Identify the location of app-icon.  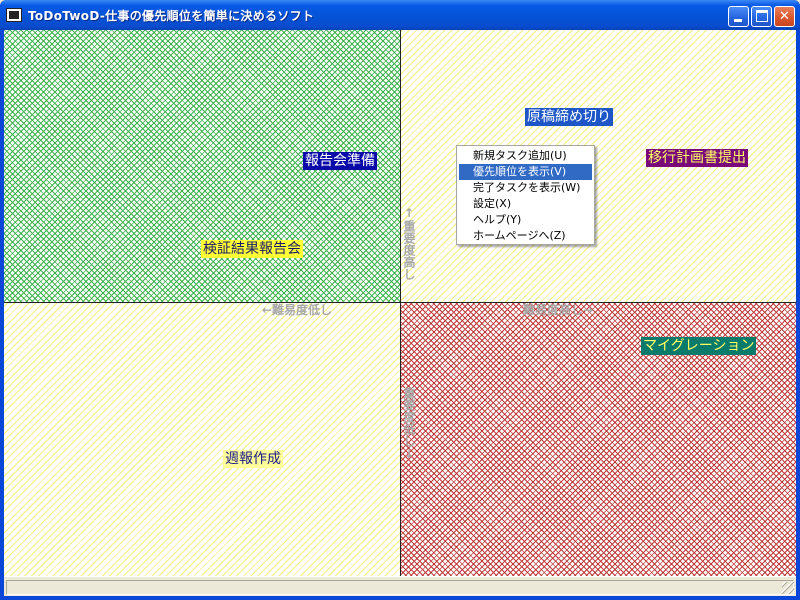
(14, 15).